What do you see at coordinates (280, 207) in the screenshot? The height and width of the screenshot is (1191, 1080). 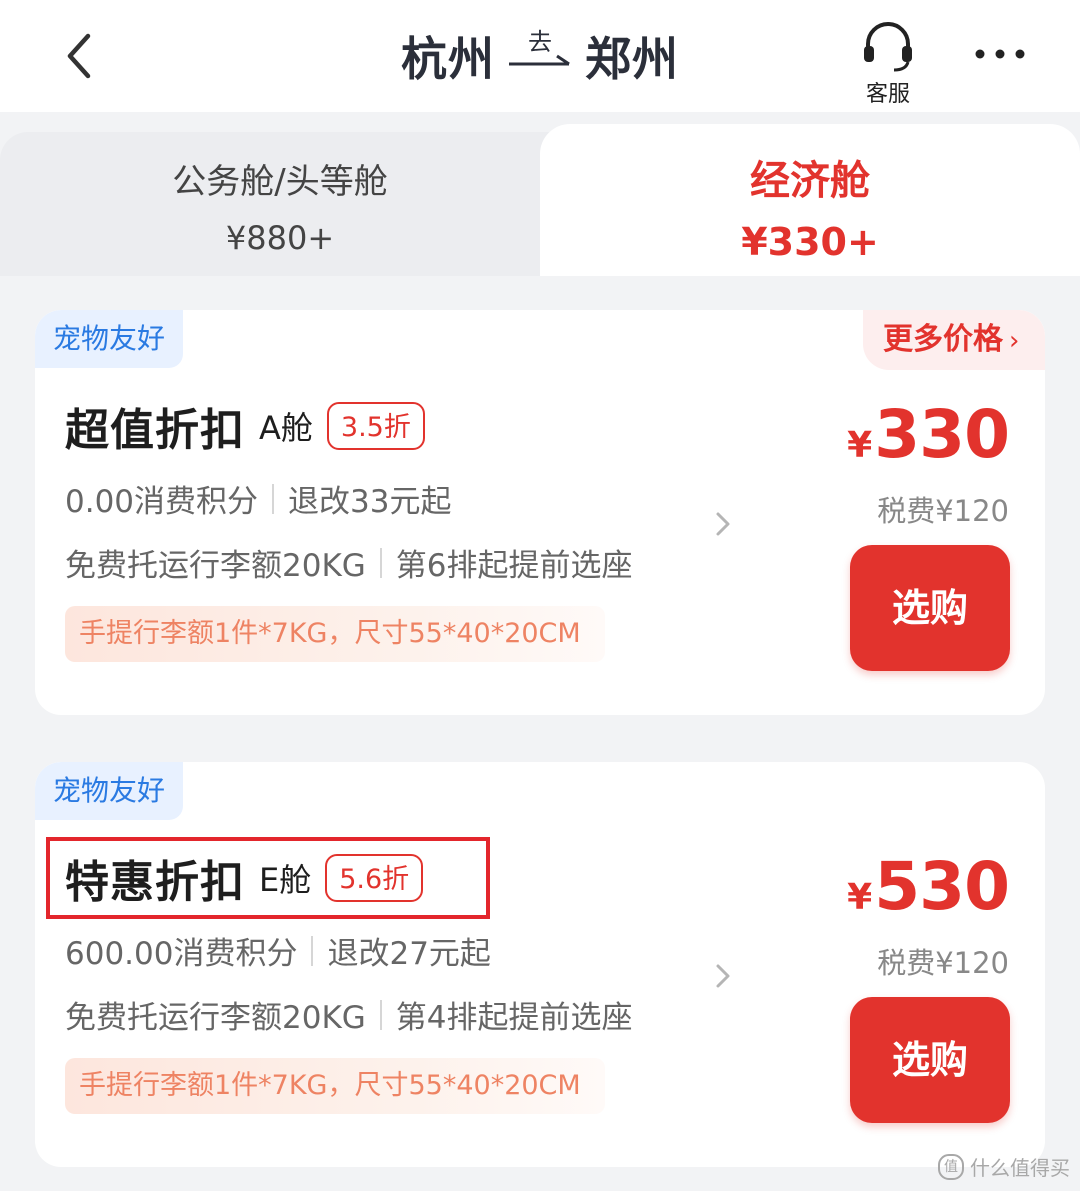 I see `tab-business-first: 公务舱/头等舱 ¥880+` at bounding box center [280, 207].